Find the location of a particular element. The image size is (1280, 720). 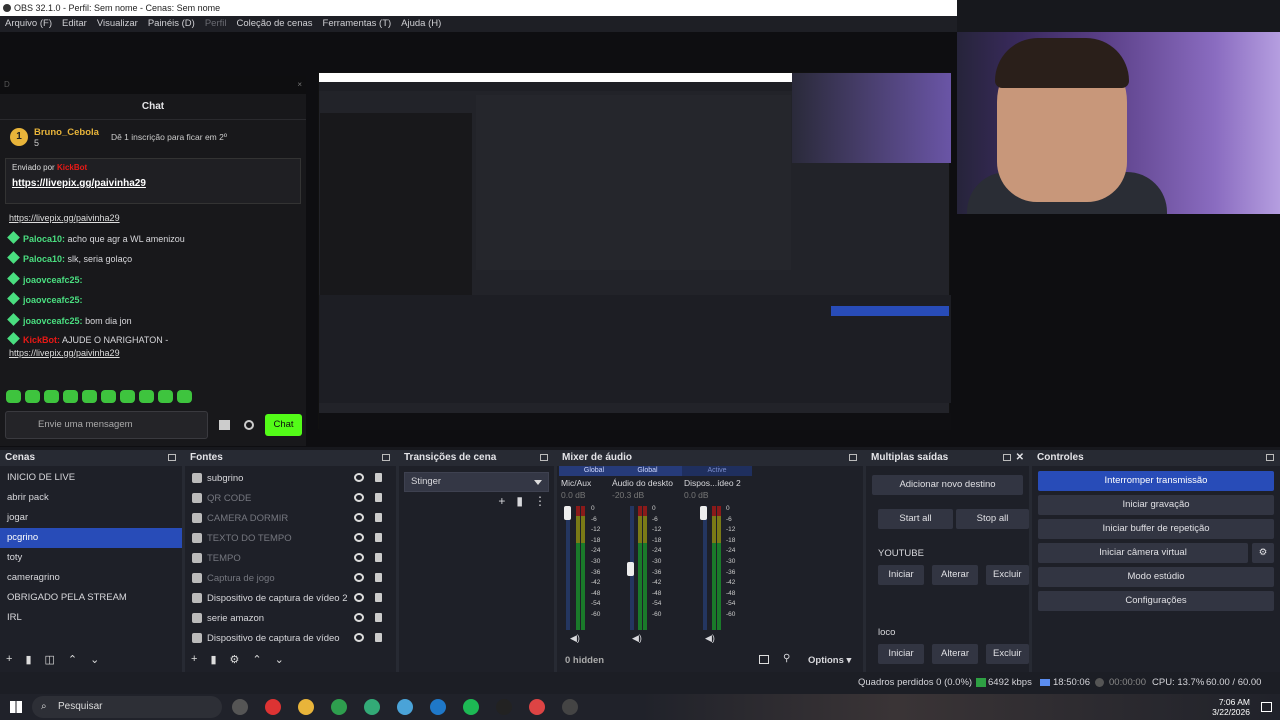

pinned-link: https://livepix.gg/paivinha29 is located at coordinates (153, 183).